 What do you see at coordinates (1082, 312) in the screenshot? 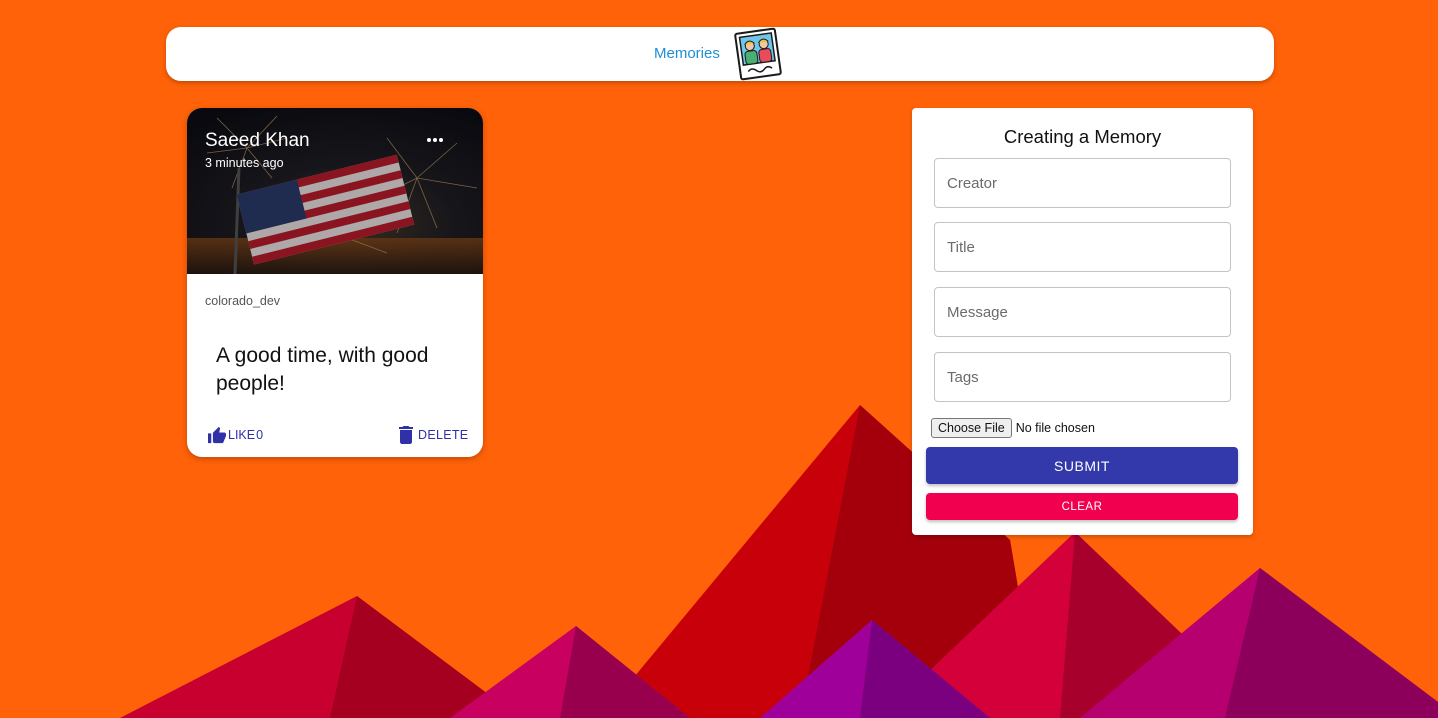
I see `message-input` at bounding box center [1082, 312].